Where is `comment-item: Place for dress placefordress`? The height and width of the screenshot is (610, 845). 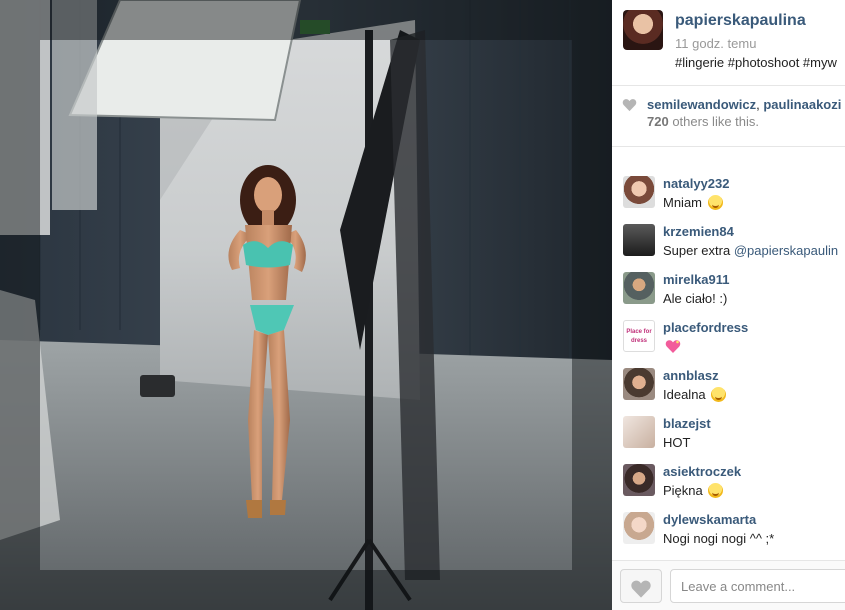 comment-item: Place for dress placefordress is located at coordinates (728, 341).